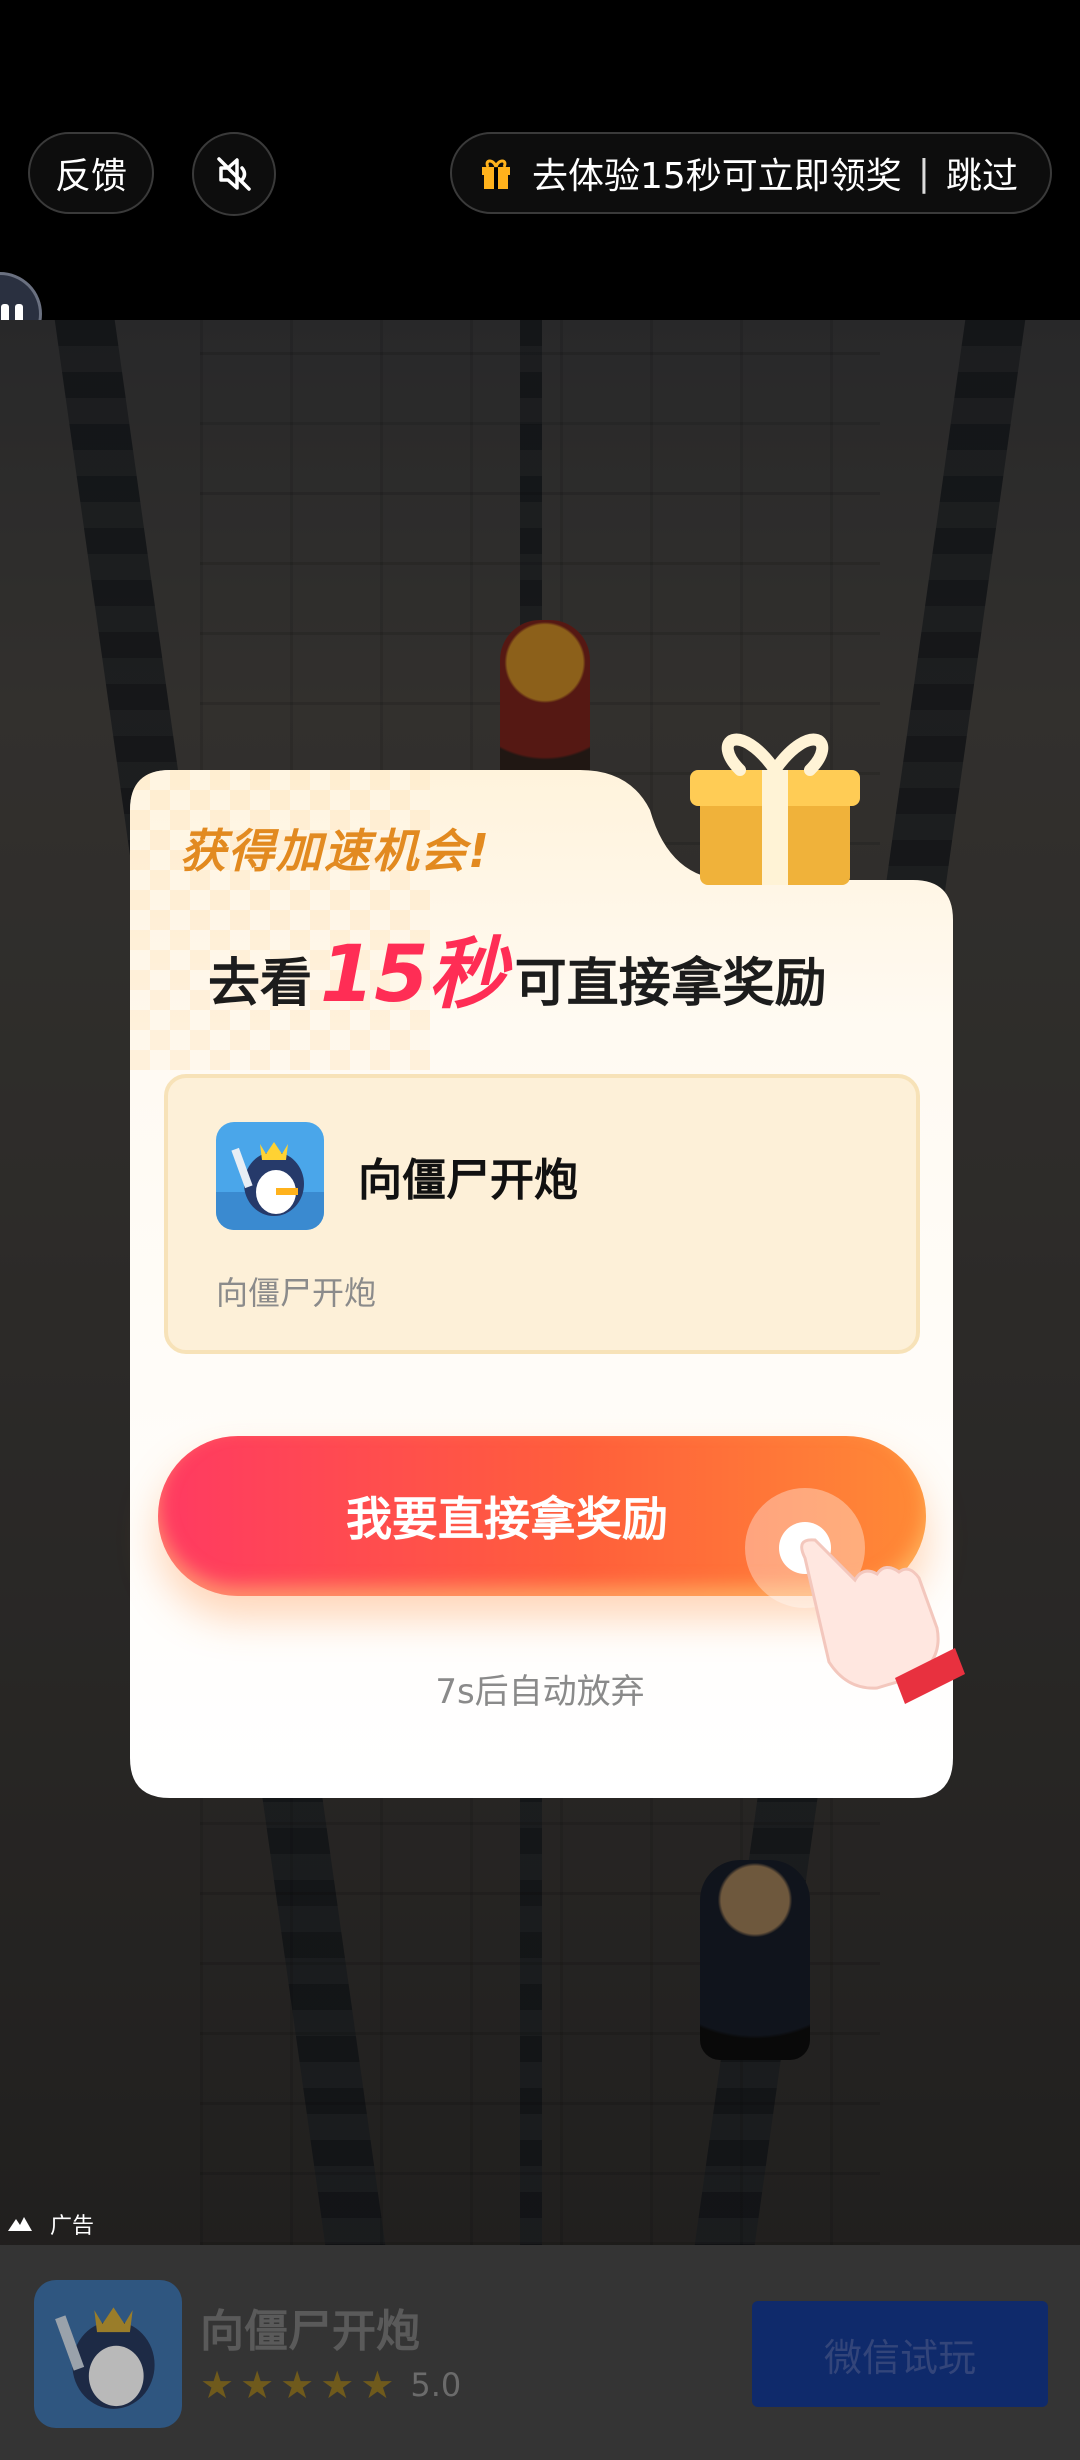  I want to click on claim-reward-label: 我要直接拿奖励, so click(507, 1519).